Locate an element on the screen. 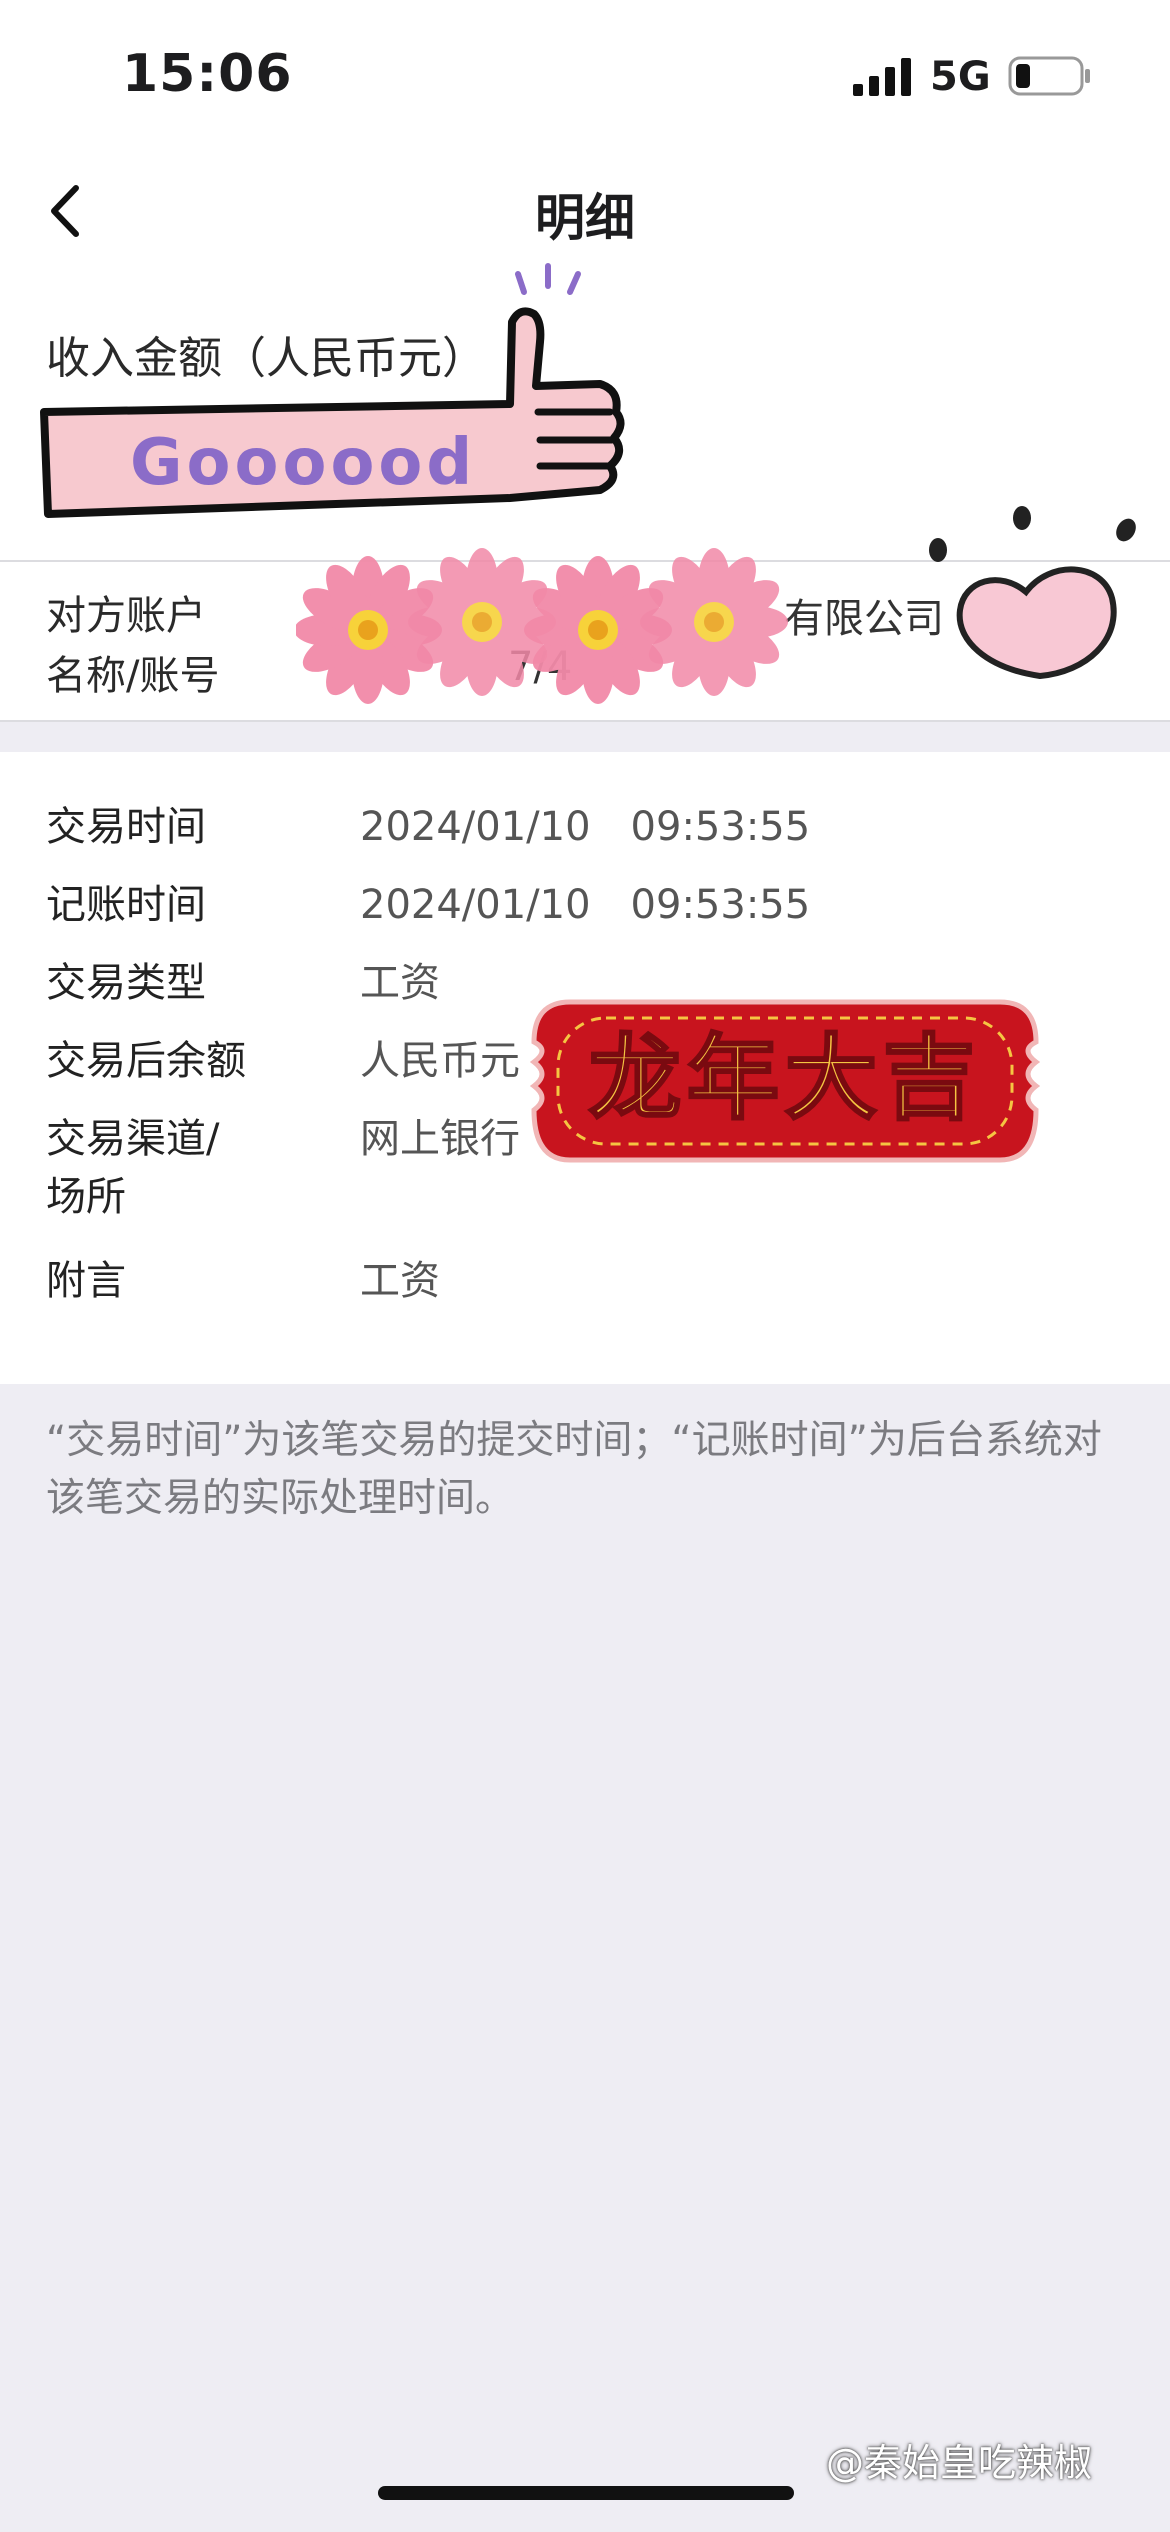  detail-label: 记账时间 is located at coordinates (126, 905).